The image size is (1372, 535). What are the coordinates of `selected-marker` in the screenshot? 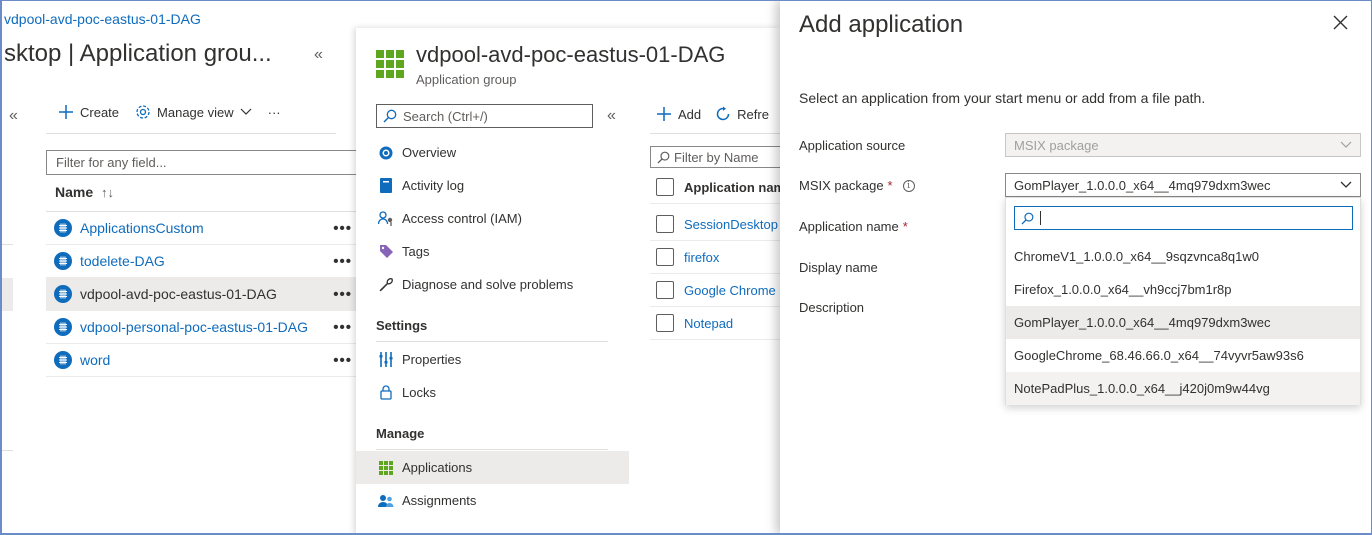 It's located at (6, 294).